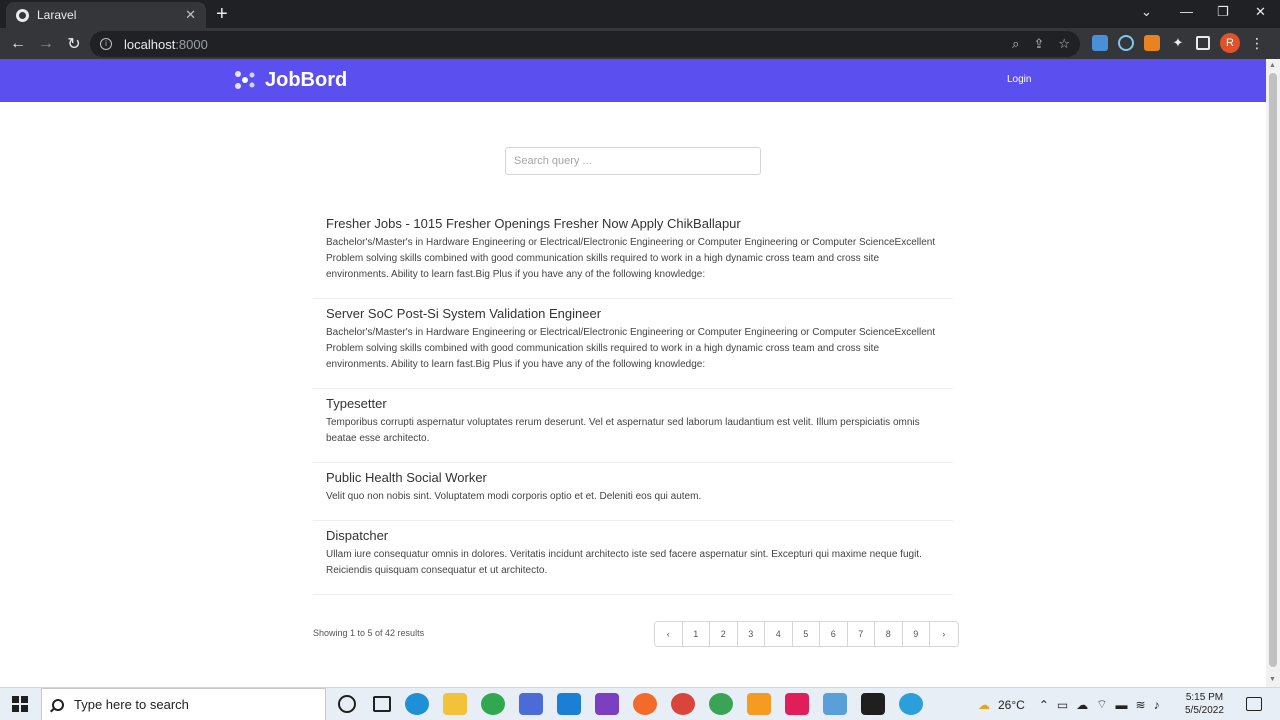 Image resolution: width=1280 pixels, height=720 pixels. What do you see at coordinates (58, 704) in the screenshot?
I see `search-icon` at bounding box center [58, 704].